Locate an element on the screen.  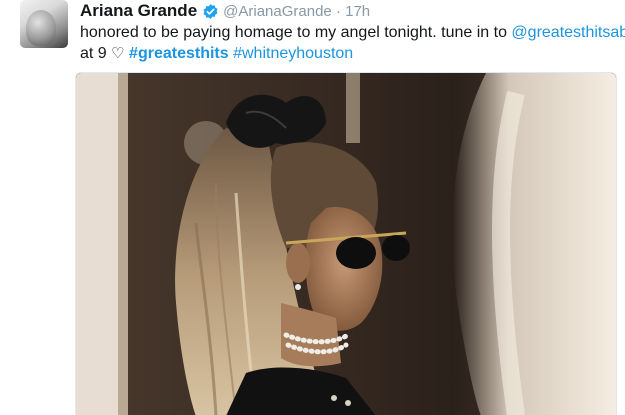
avatar-photo is located at coordinates (41, 28).